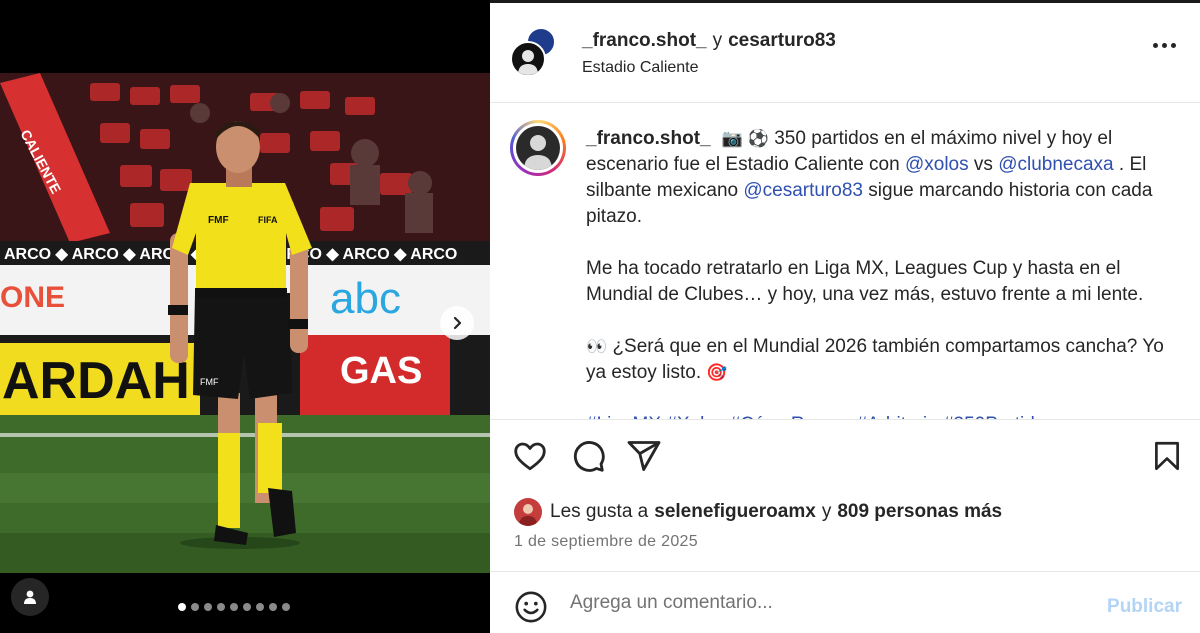 This screenshot has width=1200, height=633. I want to click on banner-mid-text: abc, so click(365, 298).